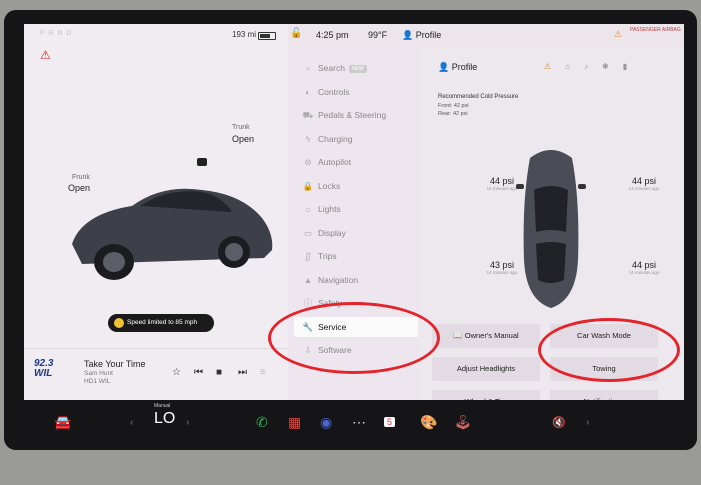 The image size is (701, 485). What do you see at coordinates (262, 422) in the screenshot?
I see `phone-icon: ✆` at bounding box center [262, 422].